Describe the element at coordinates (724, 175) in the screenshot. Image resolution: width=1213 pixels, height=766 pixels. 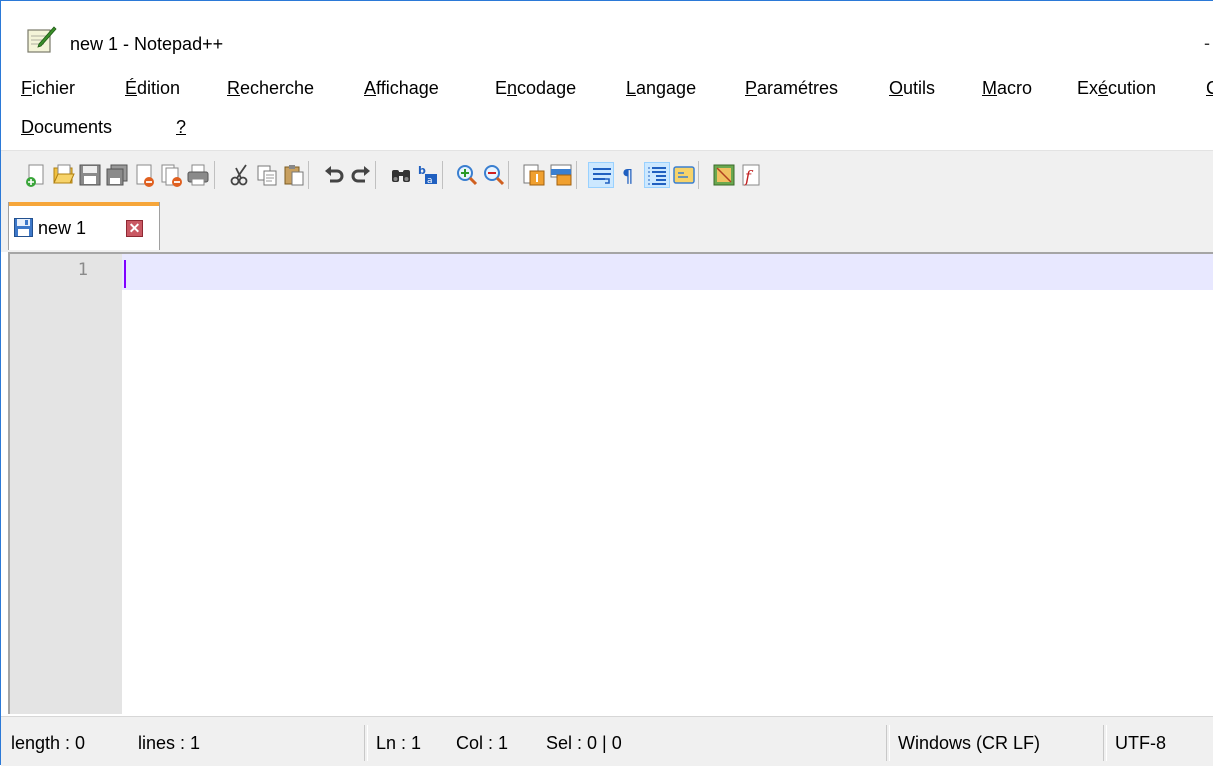
I see `document-map-icon` at that location.